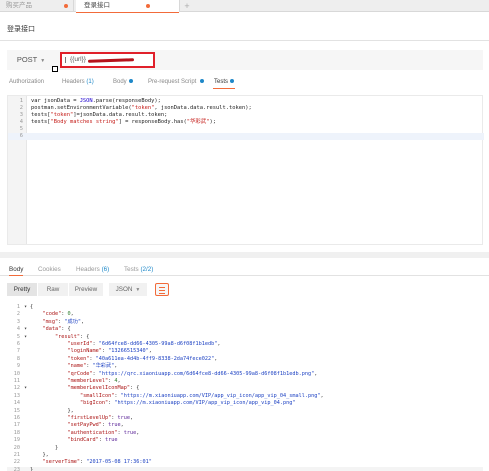 The image size is (489, 471). What do you see at coordinates (55, 69) in the screenshot?
I see `resize-handle` at bounding box center [55, 69].